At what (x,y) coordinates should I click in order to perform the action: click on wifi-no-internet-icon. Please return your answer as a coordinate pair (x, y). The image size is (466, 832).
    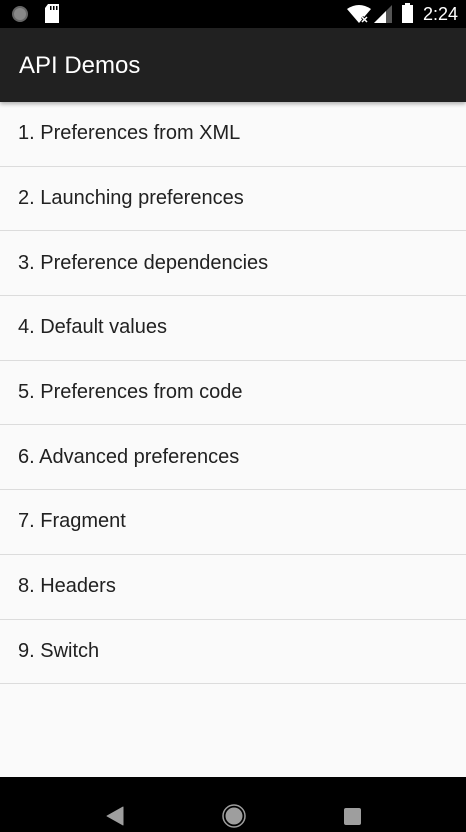
    Looking at the image, I should click on (359, 14).